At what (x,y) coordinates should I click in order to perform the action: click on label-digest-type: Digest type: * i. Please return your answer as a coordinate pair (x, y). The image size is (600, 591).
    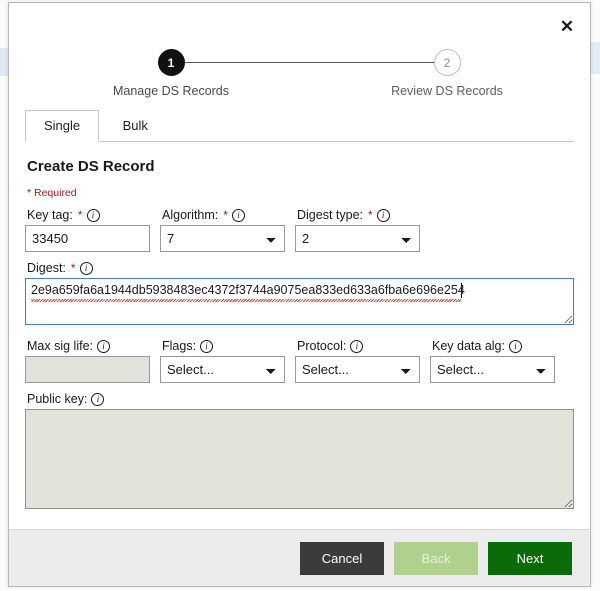
    Looking at the image, I should click on (358, 215).